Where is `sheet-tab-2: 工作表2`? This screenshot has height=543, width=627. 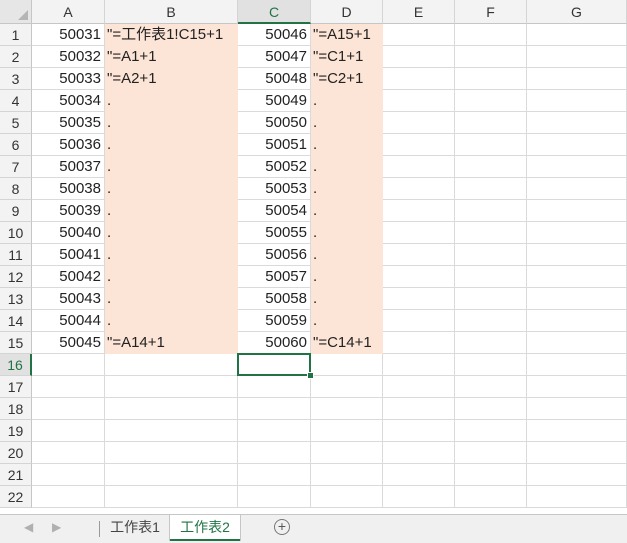
sheet-tab-2: 工作表2 is located at coordinates (205, 528).